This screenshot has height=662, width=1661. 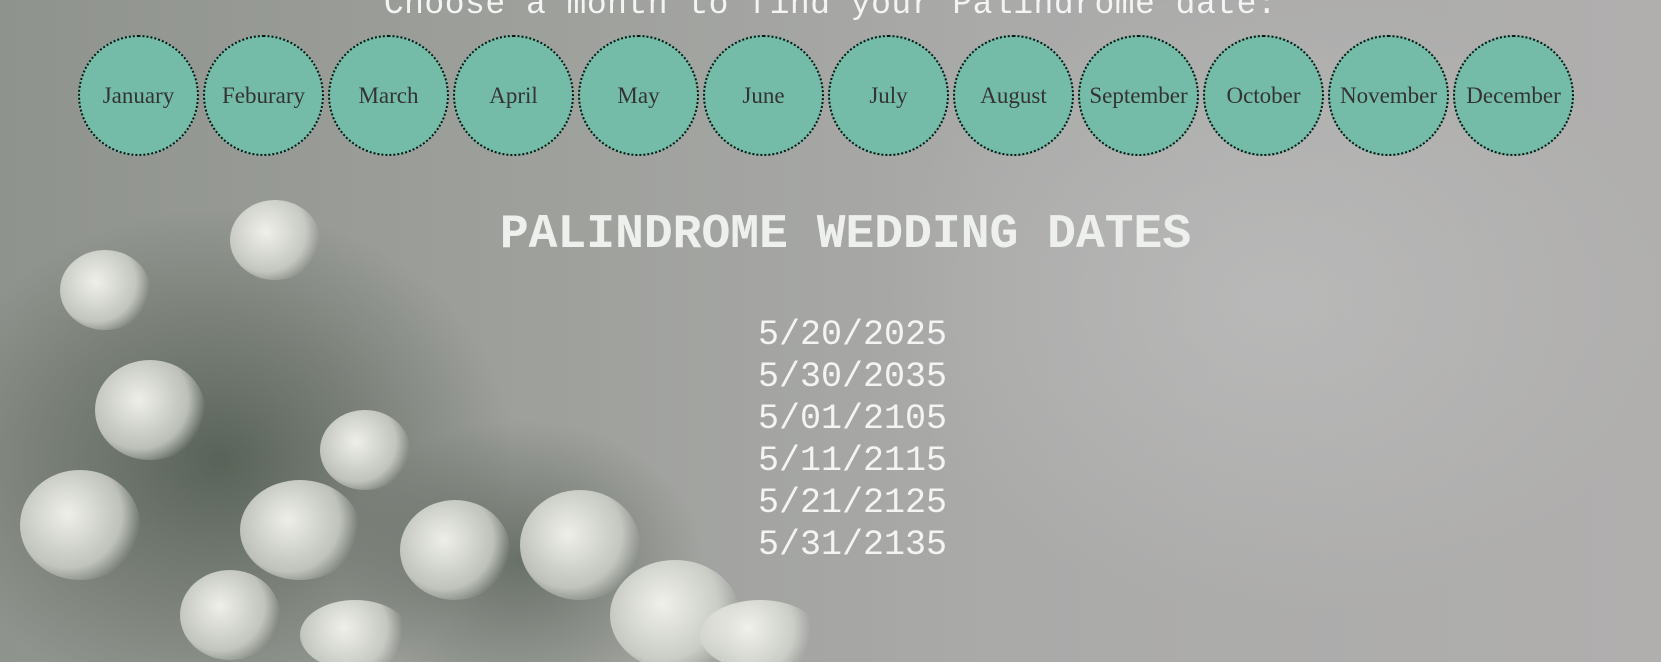 What do you see at coordinates (1513, 95) in the screenshot?
I see `month-button-december: December` at bounding box center [1513, 95].